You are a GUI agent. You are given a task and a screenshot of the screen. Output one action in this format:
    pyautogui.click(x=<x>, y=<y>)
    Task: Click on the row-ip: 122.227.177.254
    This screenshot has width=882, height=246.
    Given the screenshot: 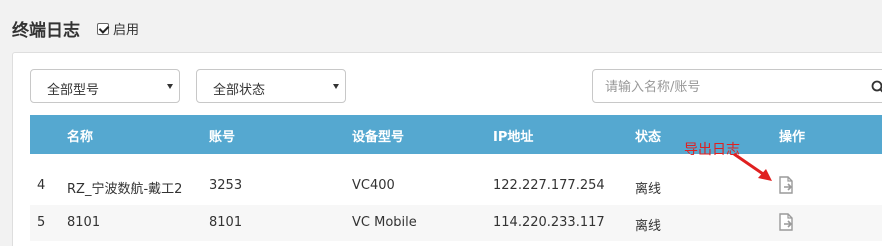 What is the action you would take?
    pyautogui.click(x=549, y=185)
    